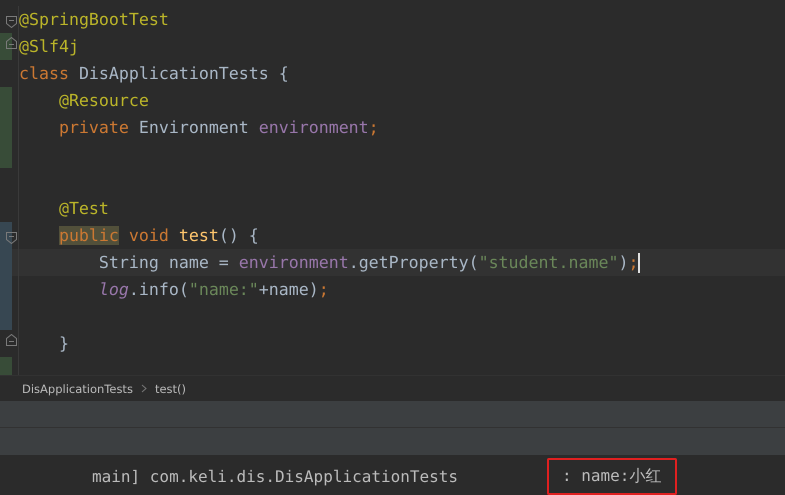 The image size is (785, 495). Describe the element at coordinates (103, 101) in the screenshot. I see `code-line: @Resource` at that location.